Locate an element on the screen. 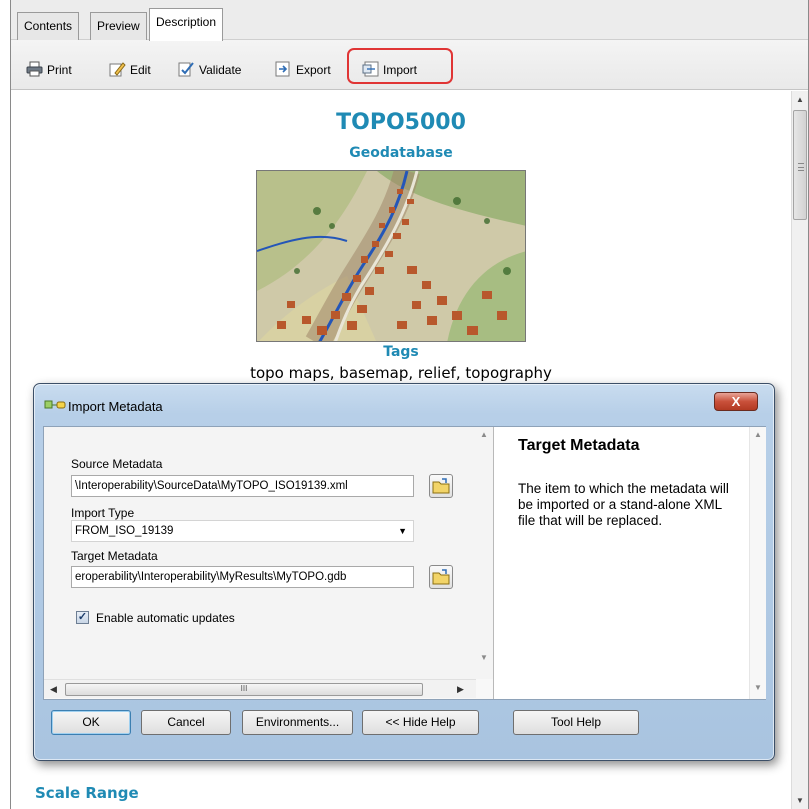 This screenshot has width=809, height=809. export-icon is located at coordinates (282, 69).